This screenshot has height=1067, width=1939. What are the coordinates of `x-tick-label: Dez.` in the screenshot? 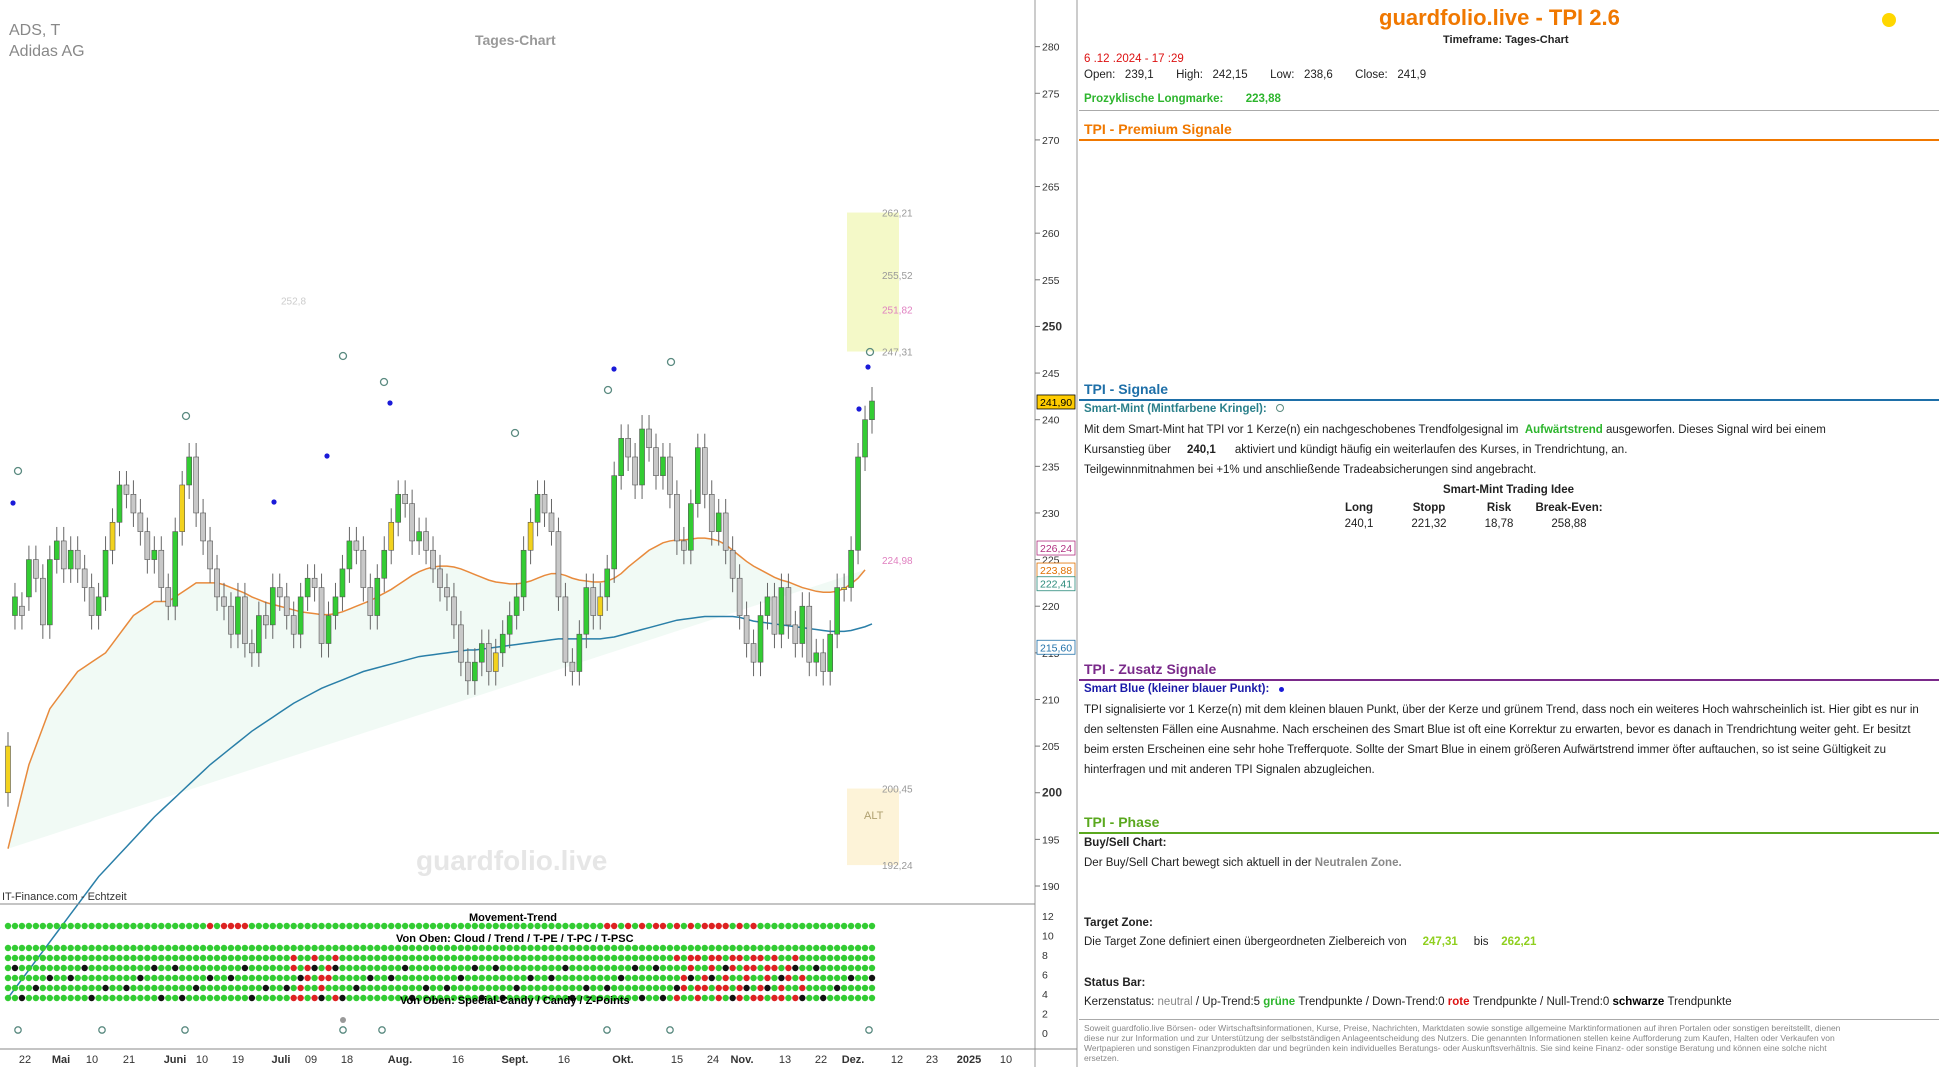 It's located at (853, 1060).